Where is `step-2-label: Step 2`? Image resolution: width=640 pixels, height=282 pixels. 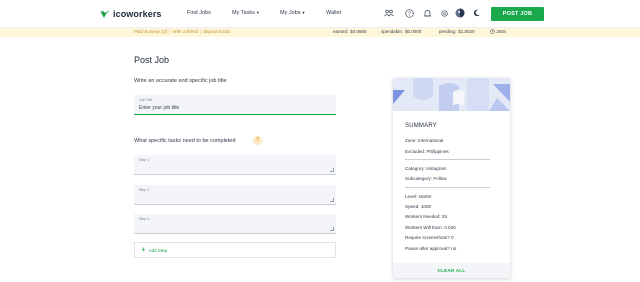
step-2-label: Step 2 is located at coordinates (144, 190).